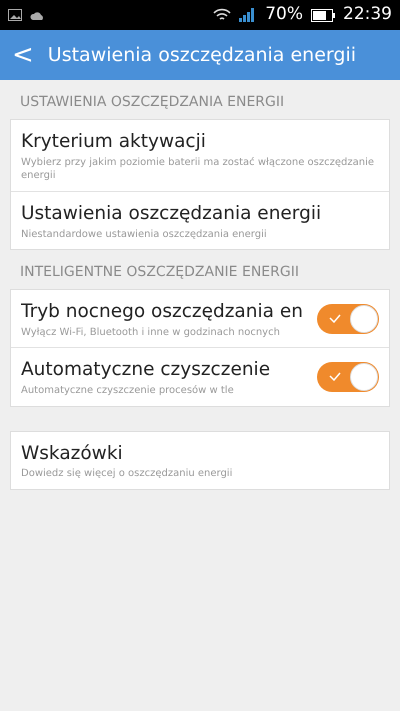 The image size is (400, 711). I want to click on settings-item: Wskazówki Dowiedz się więcej o oszczędzaniu energii, so click(200, 460).